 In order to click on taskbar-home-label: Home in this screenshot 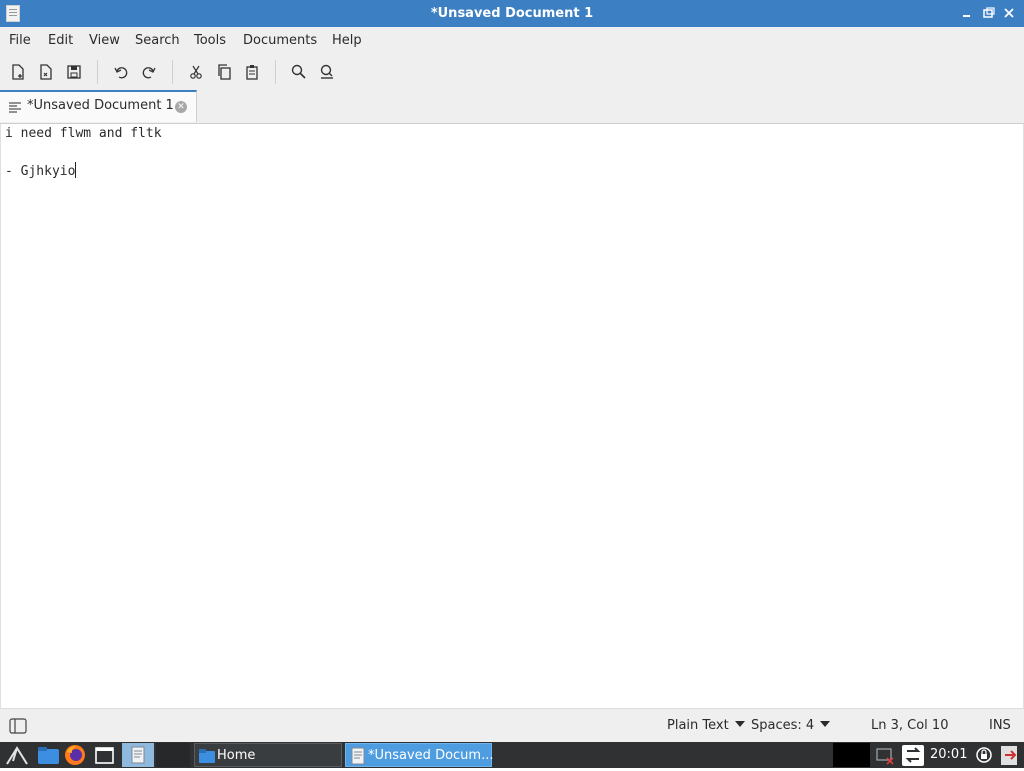, I will do `click(236, 755)`.